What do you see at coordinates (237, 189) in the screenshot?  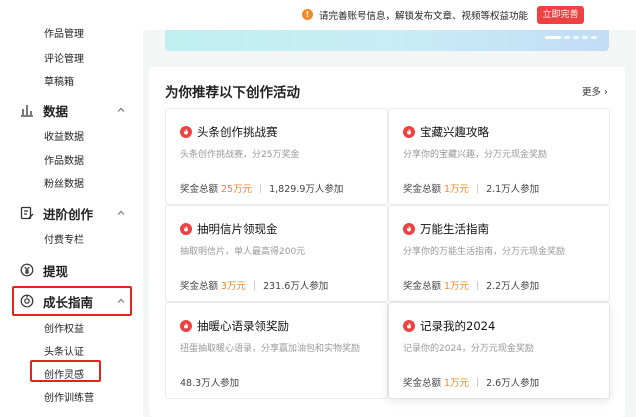 I see `prize-amount: 25万元` at bounding box center [237, 189].